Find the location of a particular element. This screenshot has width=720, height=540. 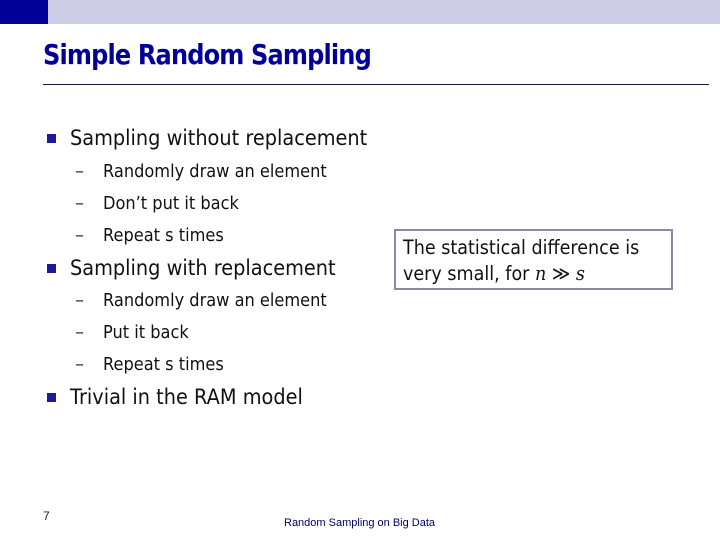

math-variable-n: n is located at coordinates (540, 273).